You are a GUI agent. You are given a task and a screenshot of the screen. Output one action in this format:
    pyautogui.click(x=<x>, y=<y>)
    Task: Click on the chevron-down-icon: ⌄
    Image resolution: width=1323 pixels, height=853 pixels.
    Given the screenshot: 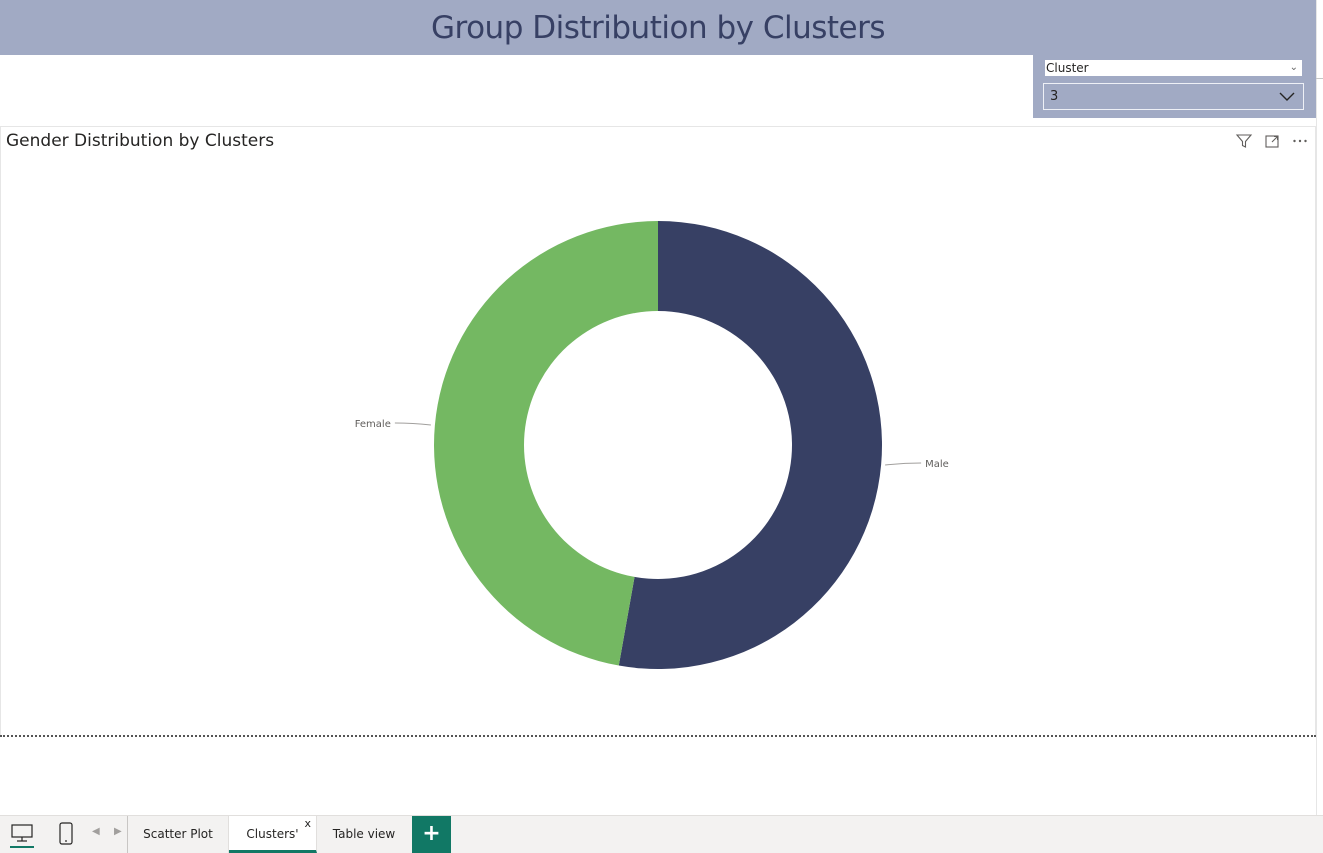 What is the action you would take?
    pyautogui.click(x=1294, y=68)
    